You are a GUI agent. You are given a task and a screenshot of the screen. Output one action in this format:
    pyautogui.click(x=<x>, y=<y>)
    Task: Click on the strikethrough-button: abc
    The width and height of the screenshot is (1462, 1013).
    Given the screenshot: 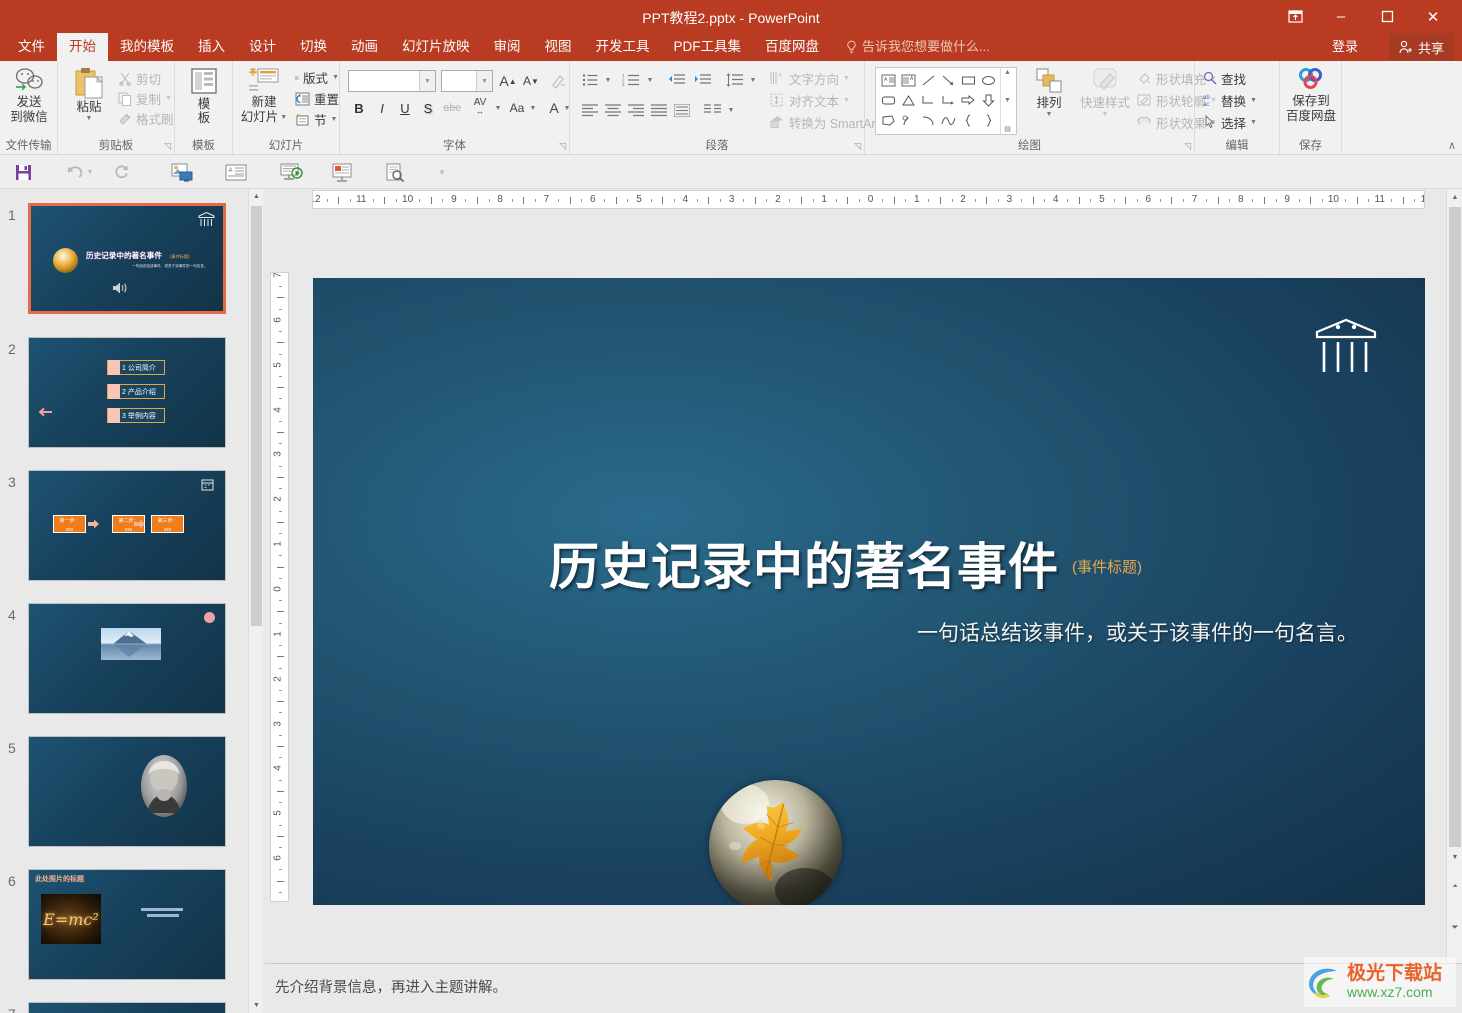 What is the action you would take?
    pyautogui.click(x=452, y=108)
    